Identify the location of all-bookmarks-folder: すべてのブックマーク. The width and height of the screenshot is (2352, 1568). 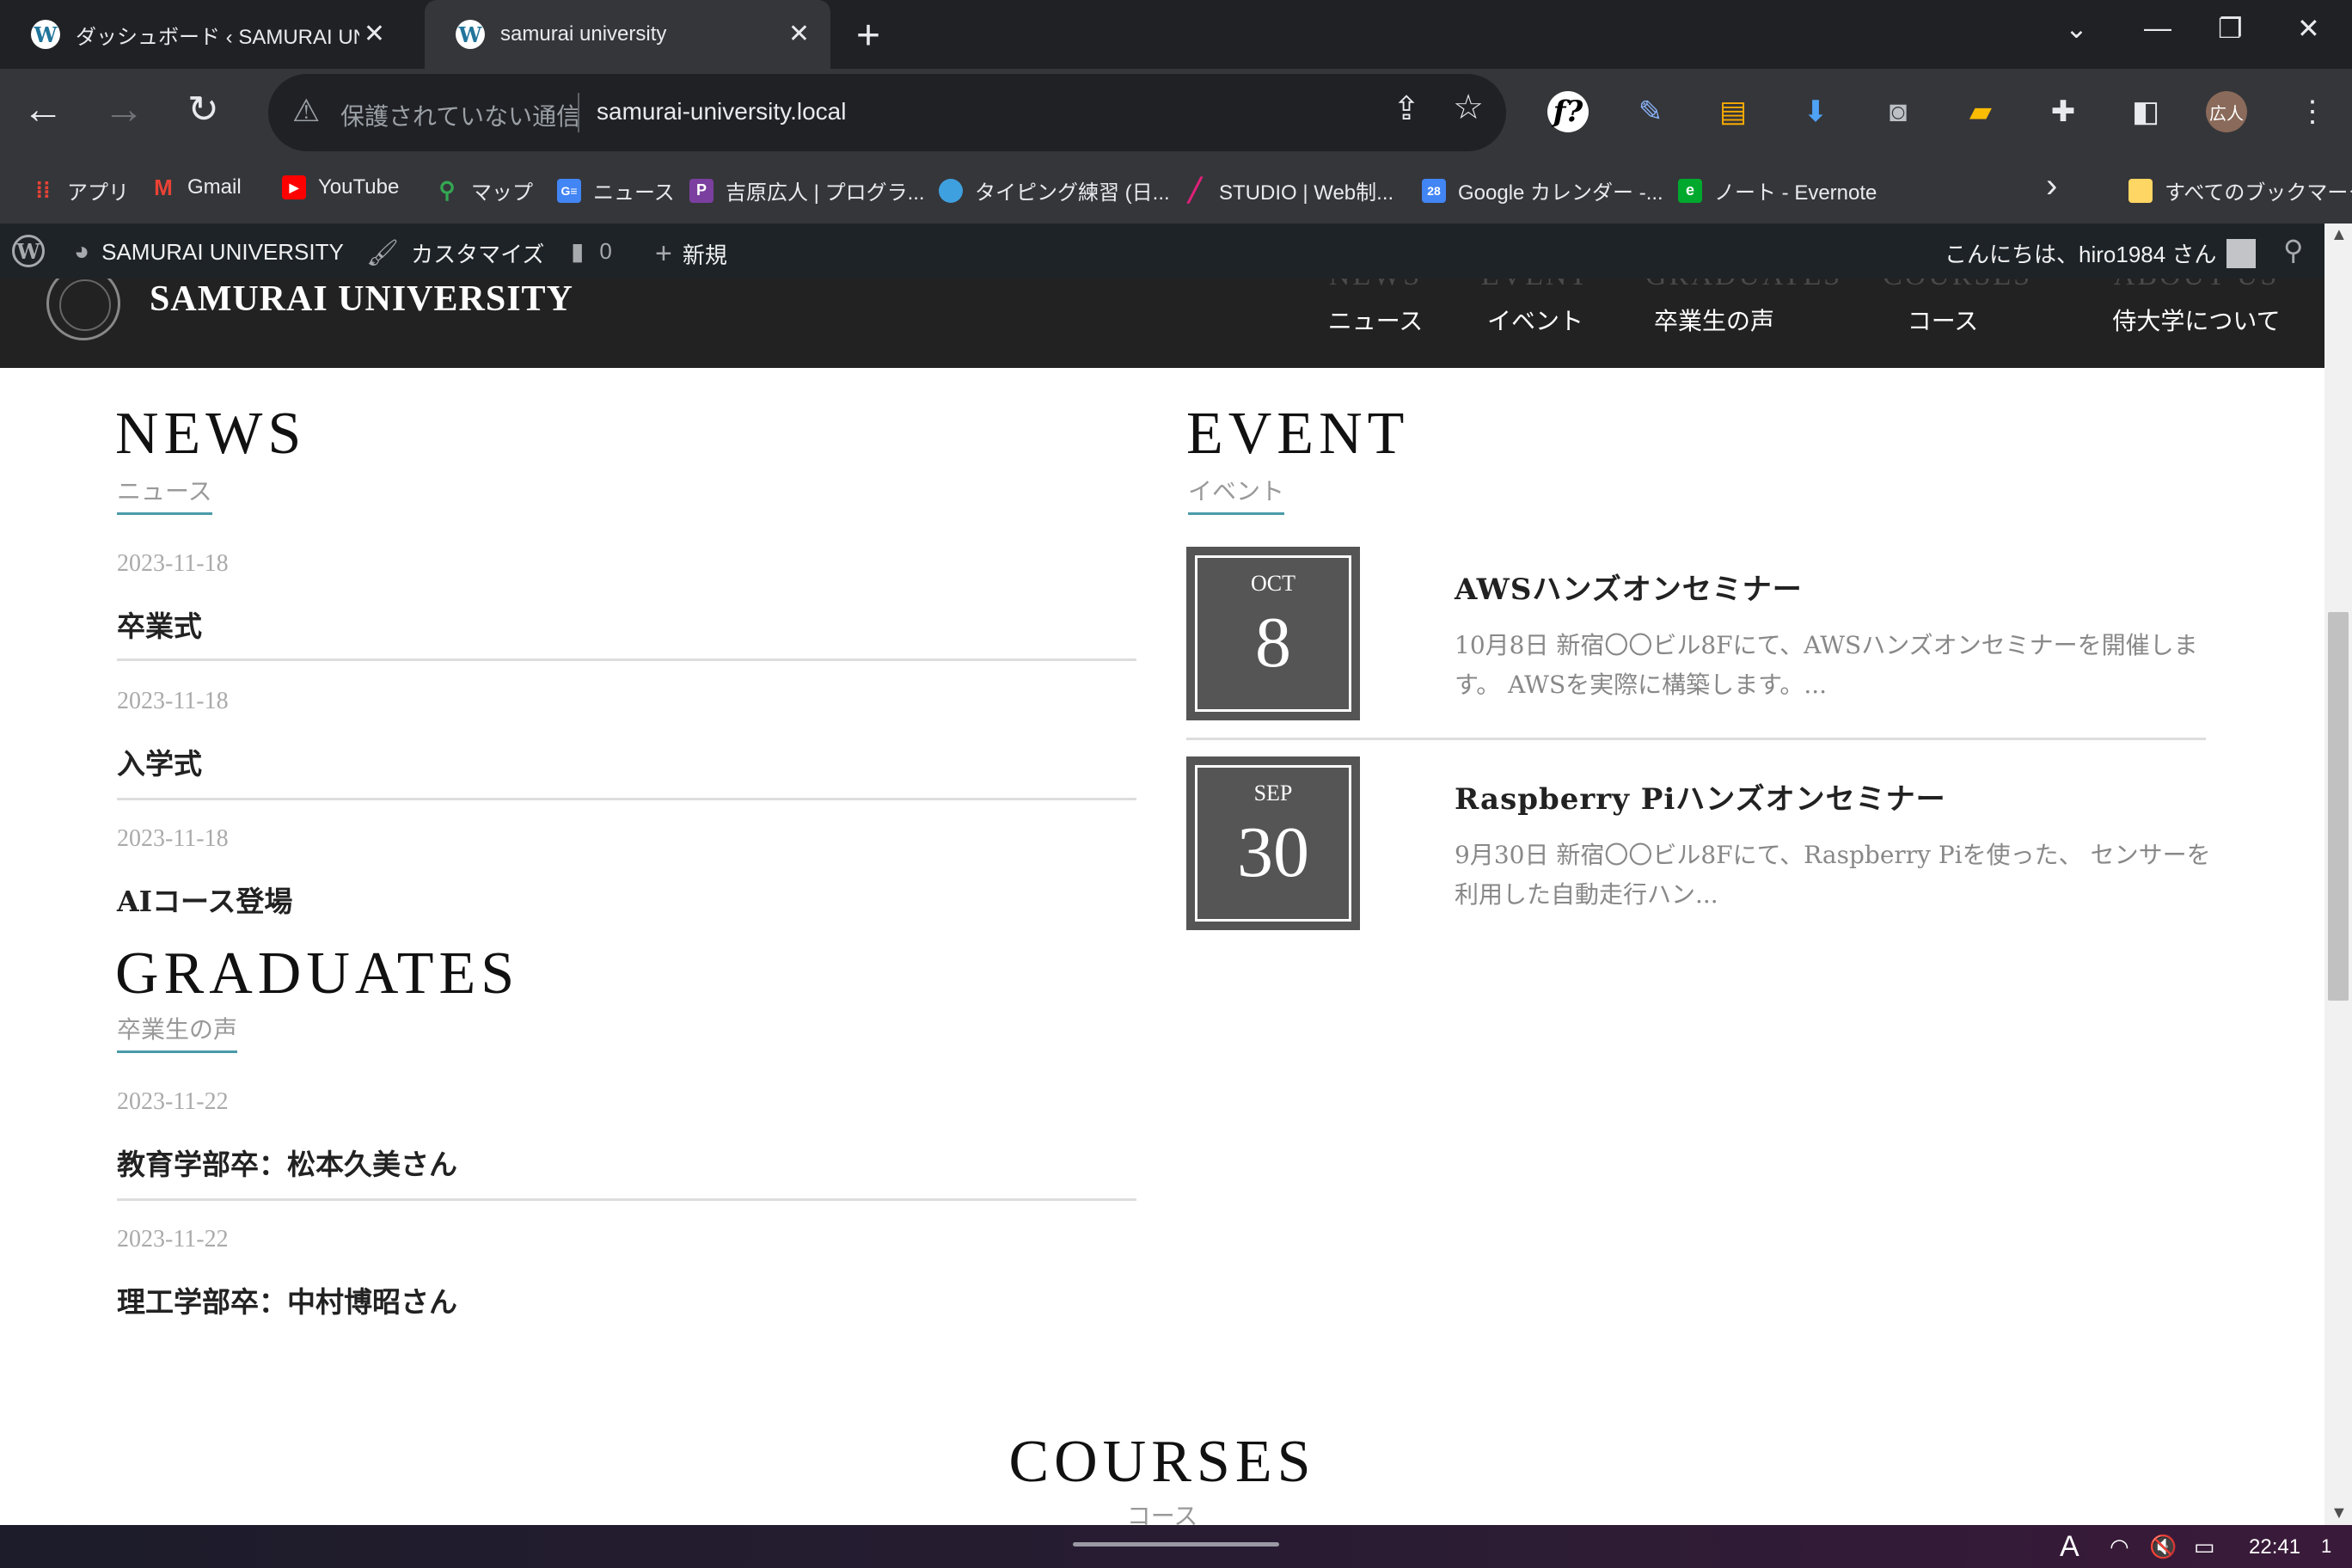
(2240, 190).